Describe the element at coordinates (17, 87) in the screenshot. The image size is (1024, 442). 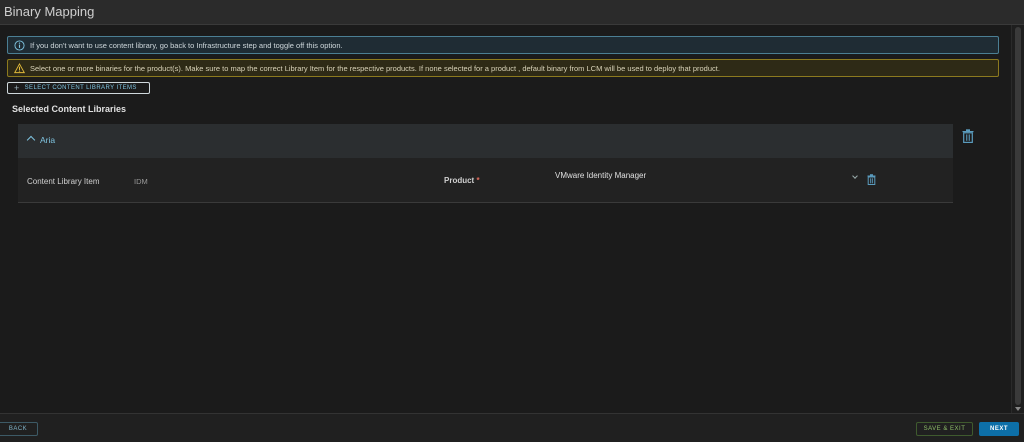
I see `plus-icon: +` at that location.